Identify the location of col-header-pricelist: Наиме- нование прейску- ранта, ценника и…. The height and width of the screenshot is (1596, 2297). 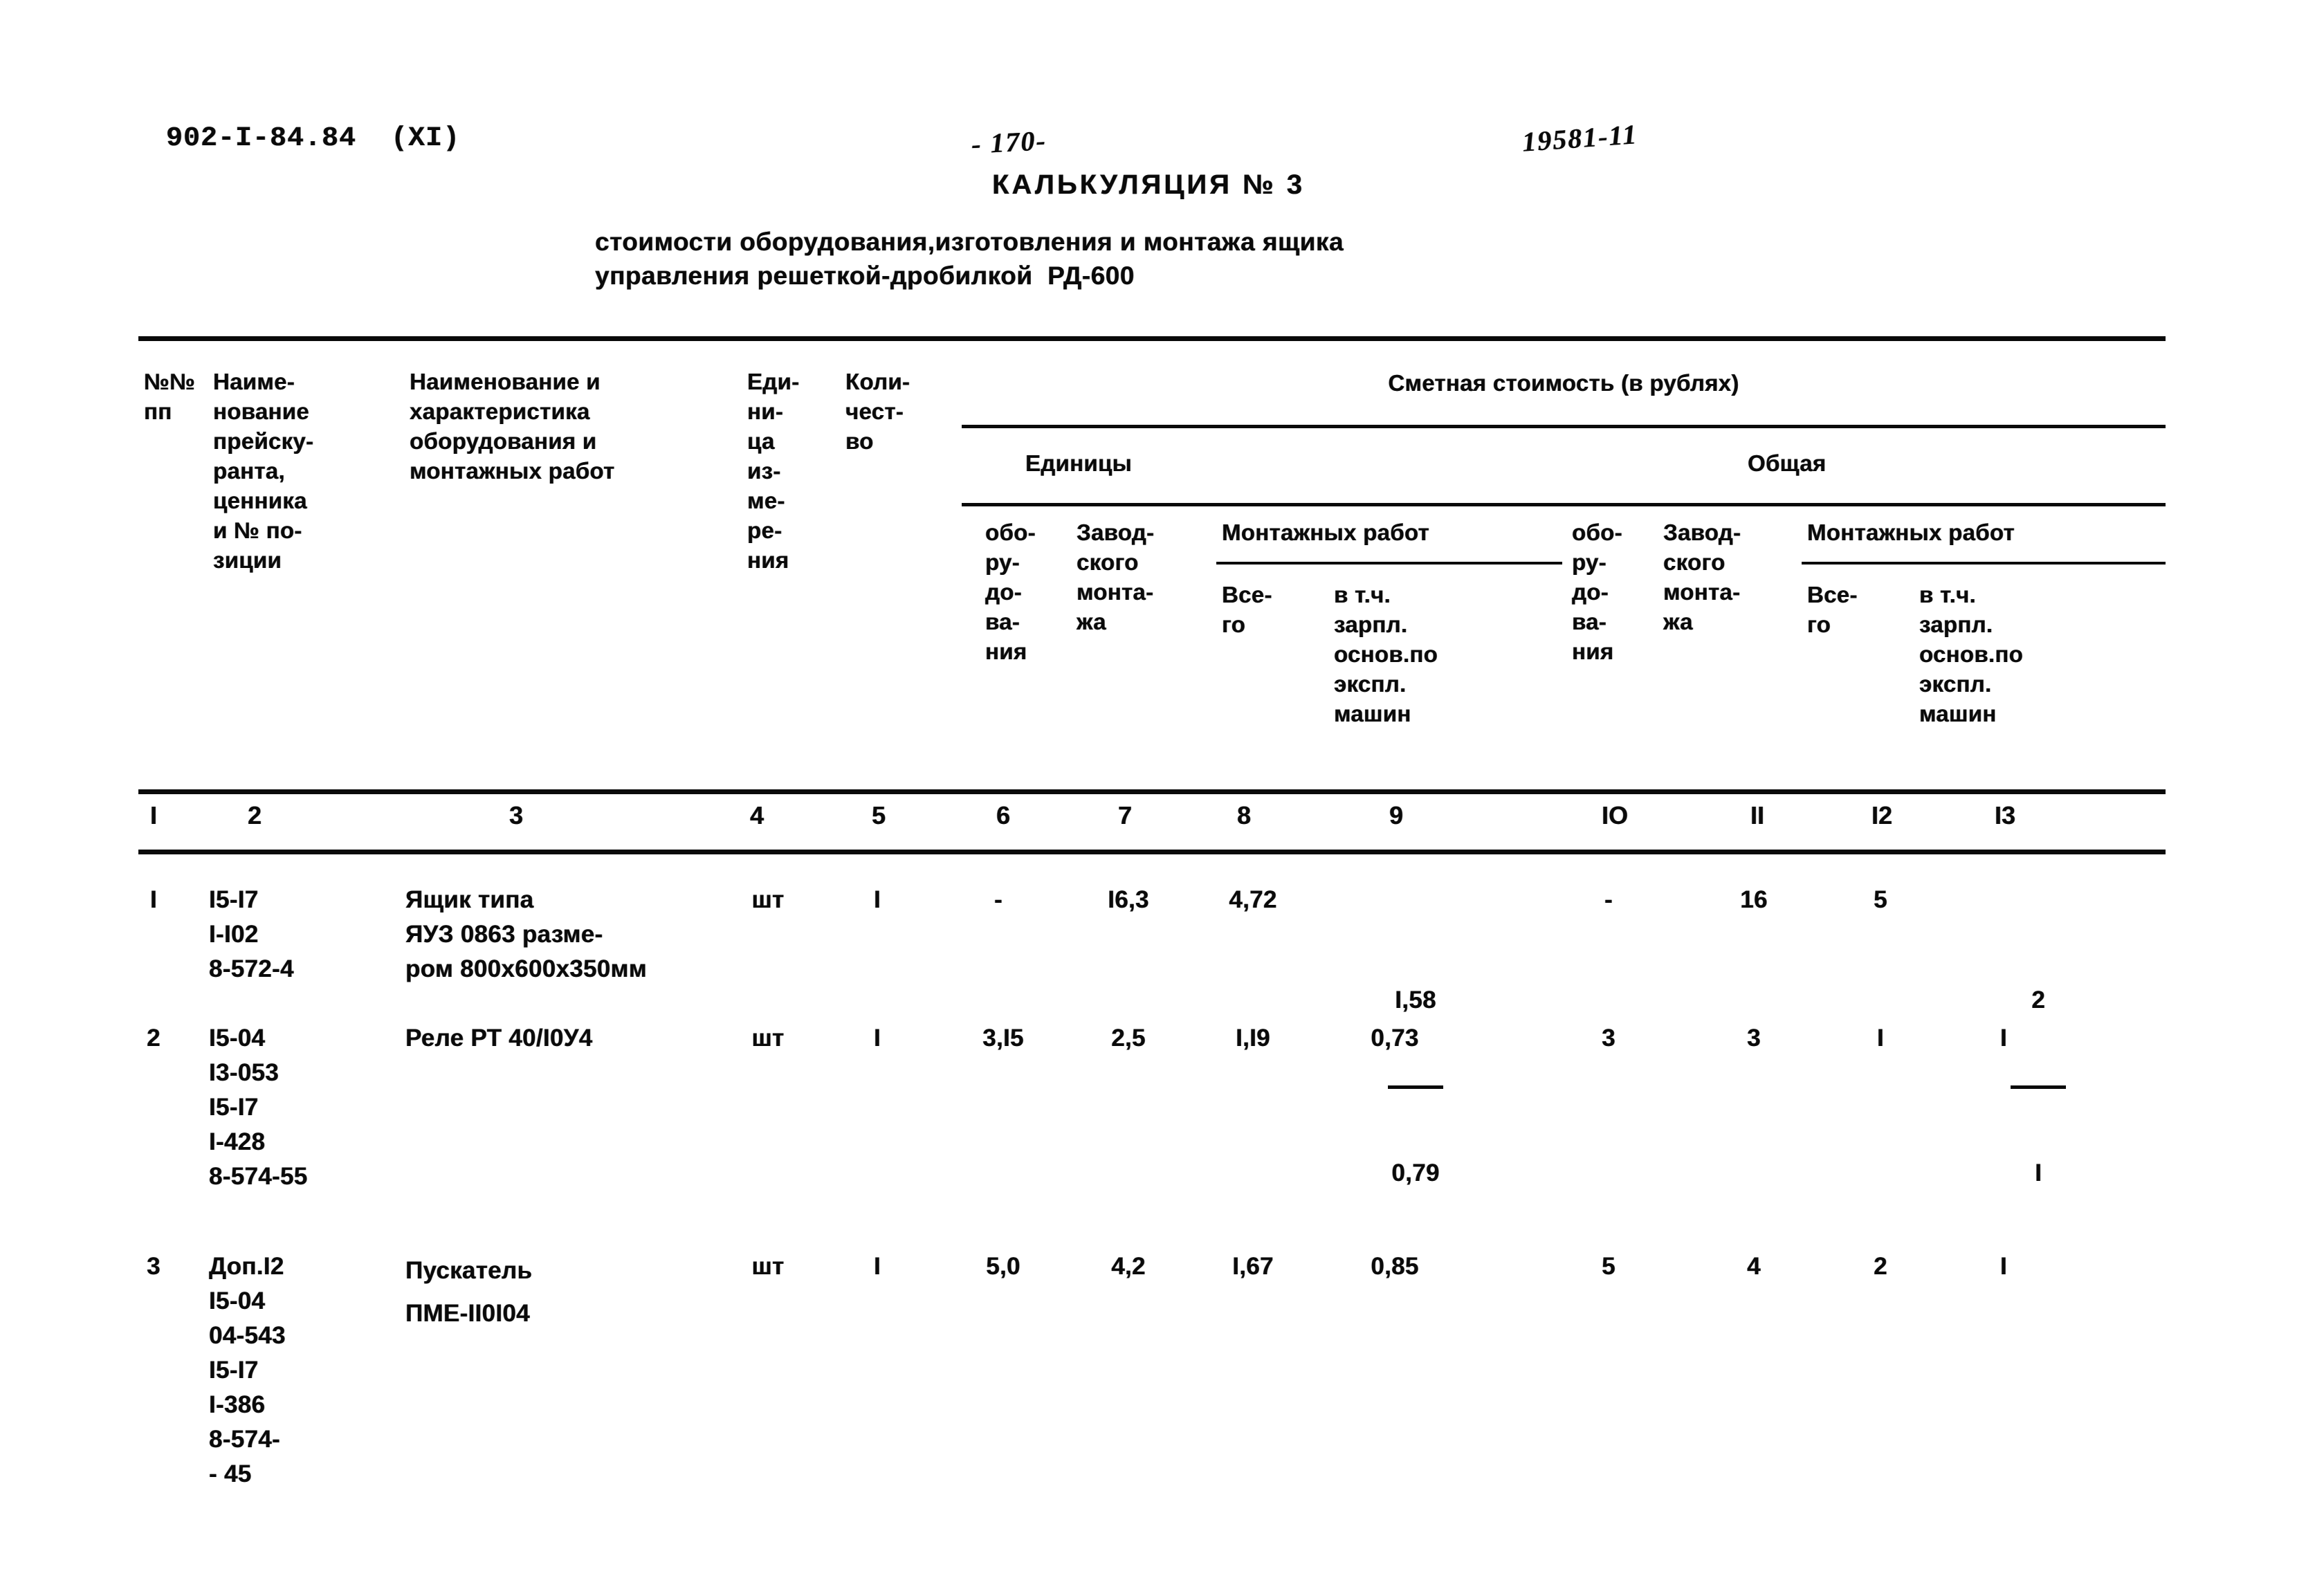
(263, 471).